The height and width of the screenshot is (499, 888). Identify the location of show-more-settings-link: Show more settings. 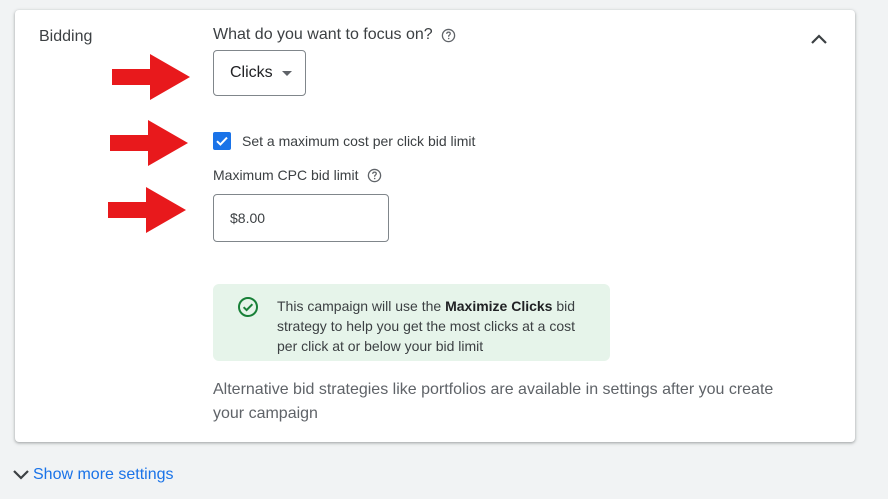
(93, 475).